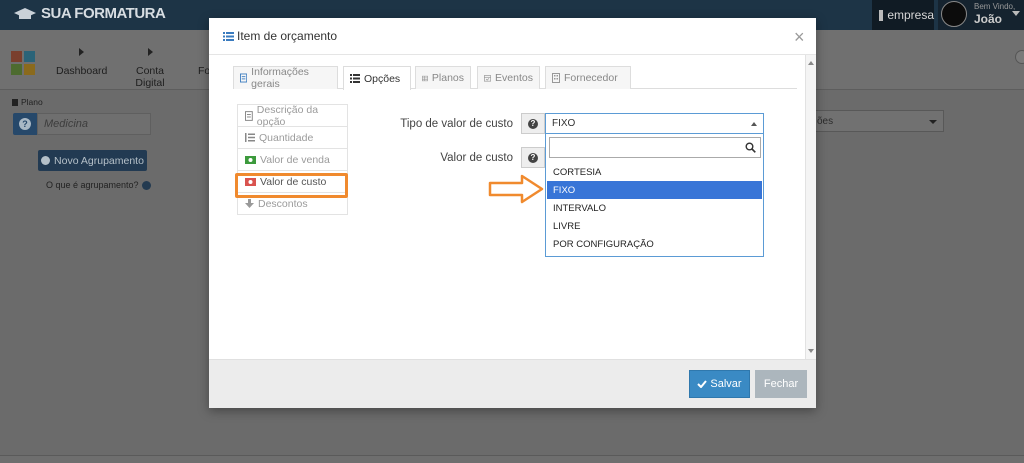 The width and height of the screenshot is (1024, 463). I want to click on plus-circle-icon, so click(46, 160).